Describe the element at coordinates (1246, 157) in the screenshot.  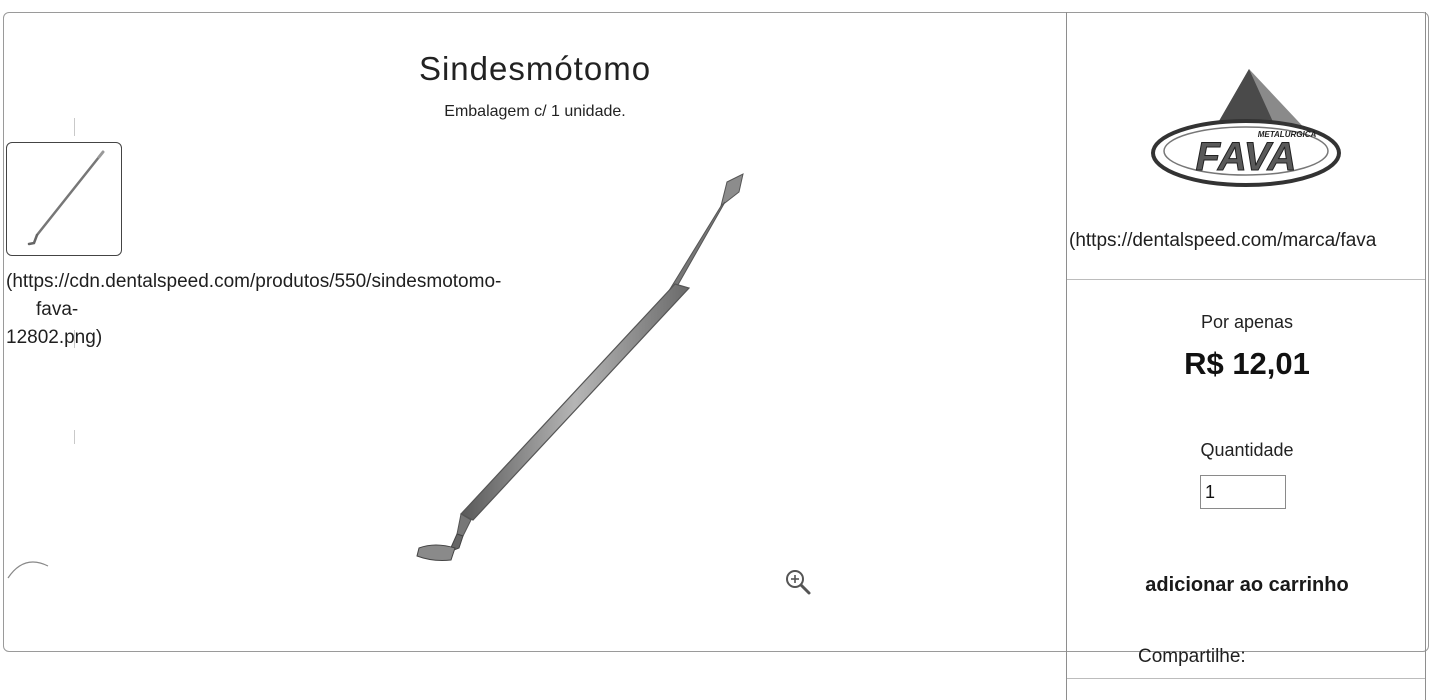
I see `brand-logo-text: FAVA` at that location.